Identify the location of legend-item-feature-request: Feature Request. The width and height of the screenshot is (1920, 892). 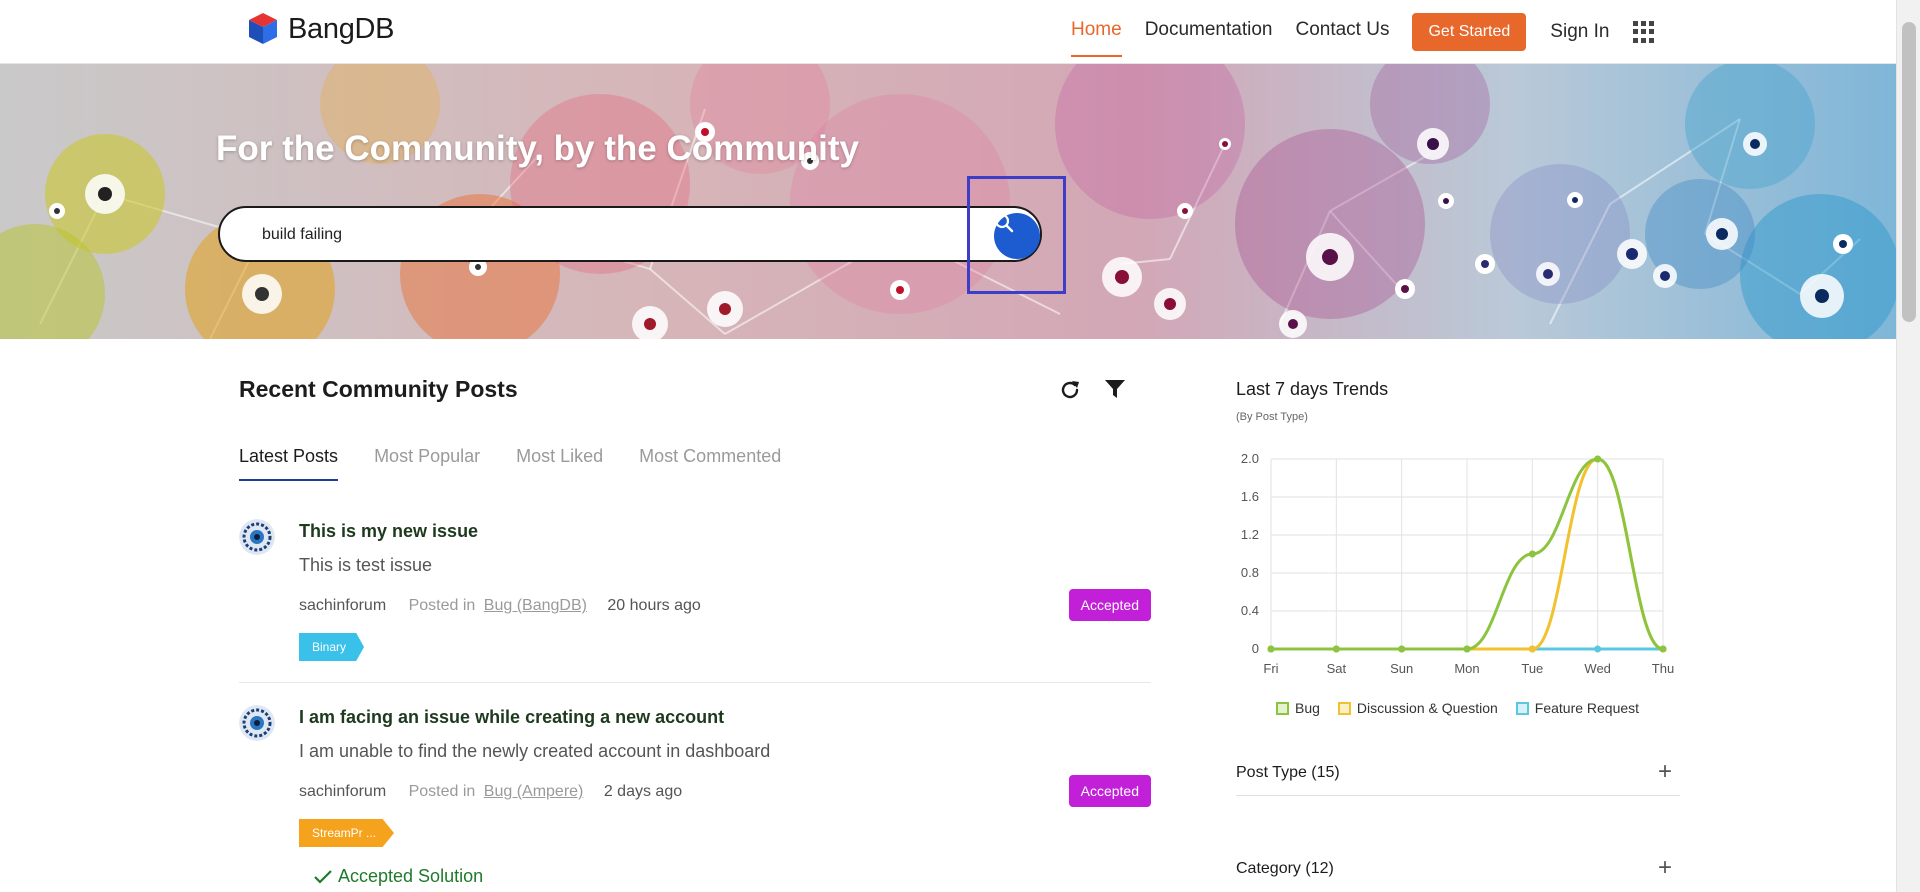
(1577, 708).